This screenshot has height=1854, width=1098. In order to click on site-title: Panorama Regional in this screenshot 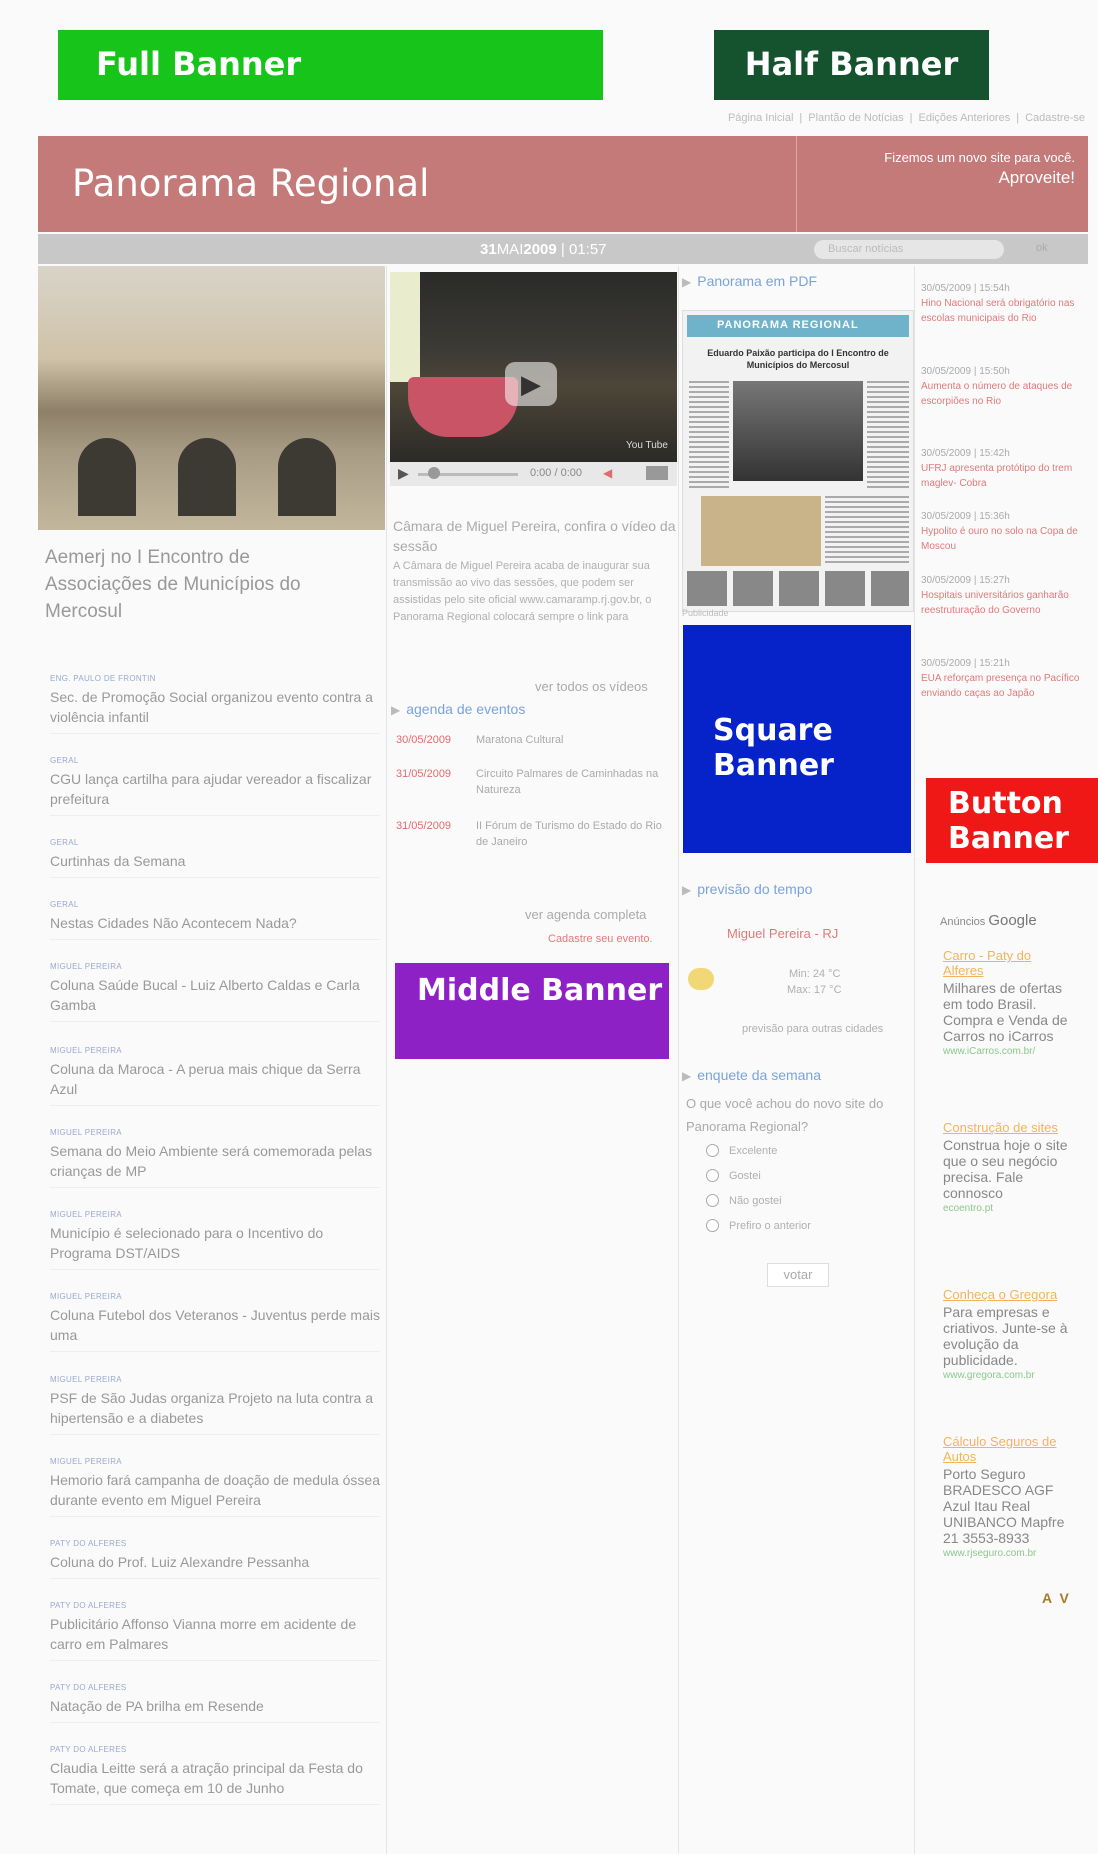, I will do `click(250, 183)`.